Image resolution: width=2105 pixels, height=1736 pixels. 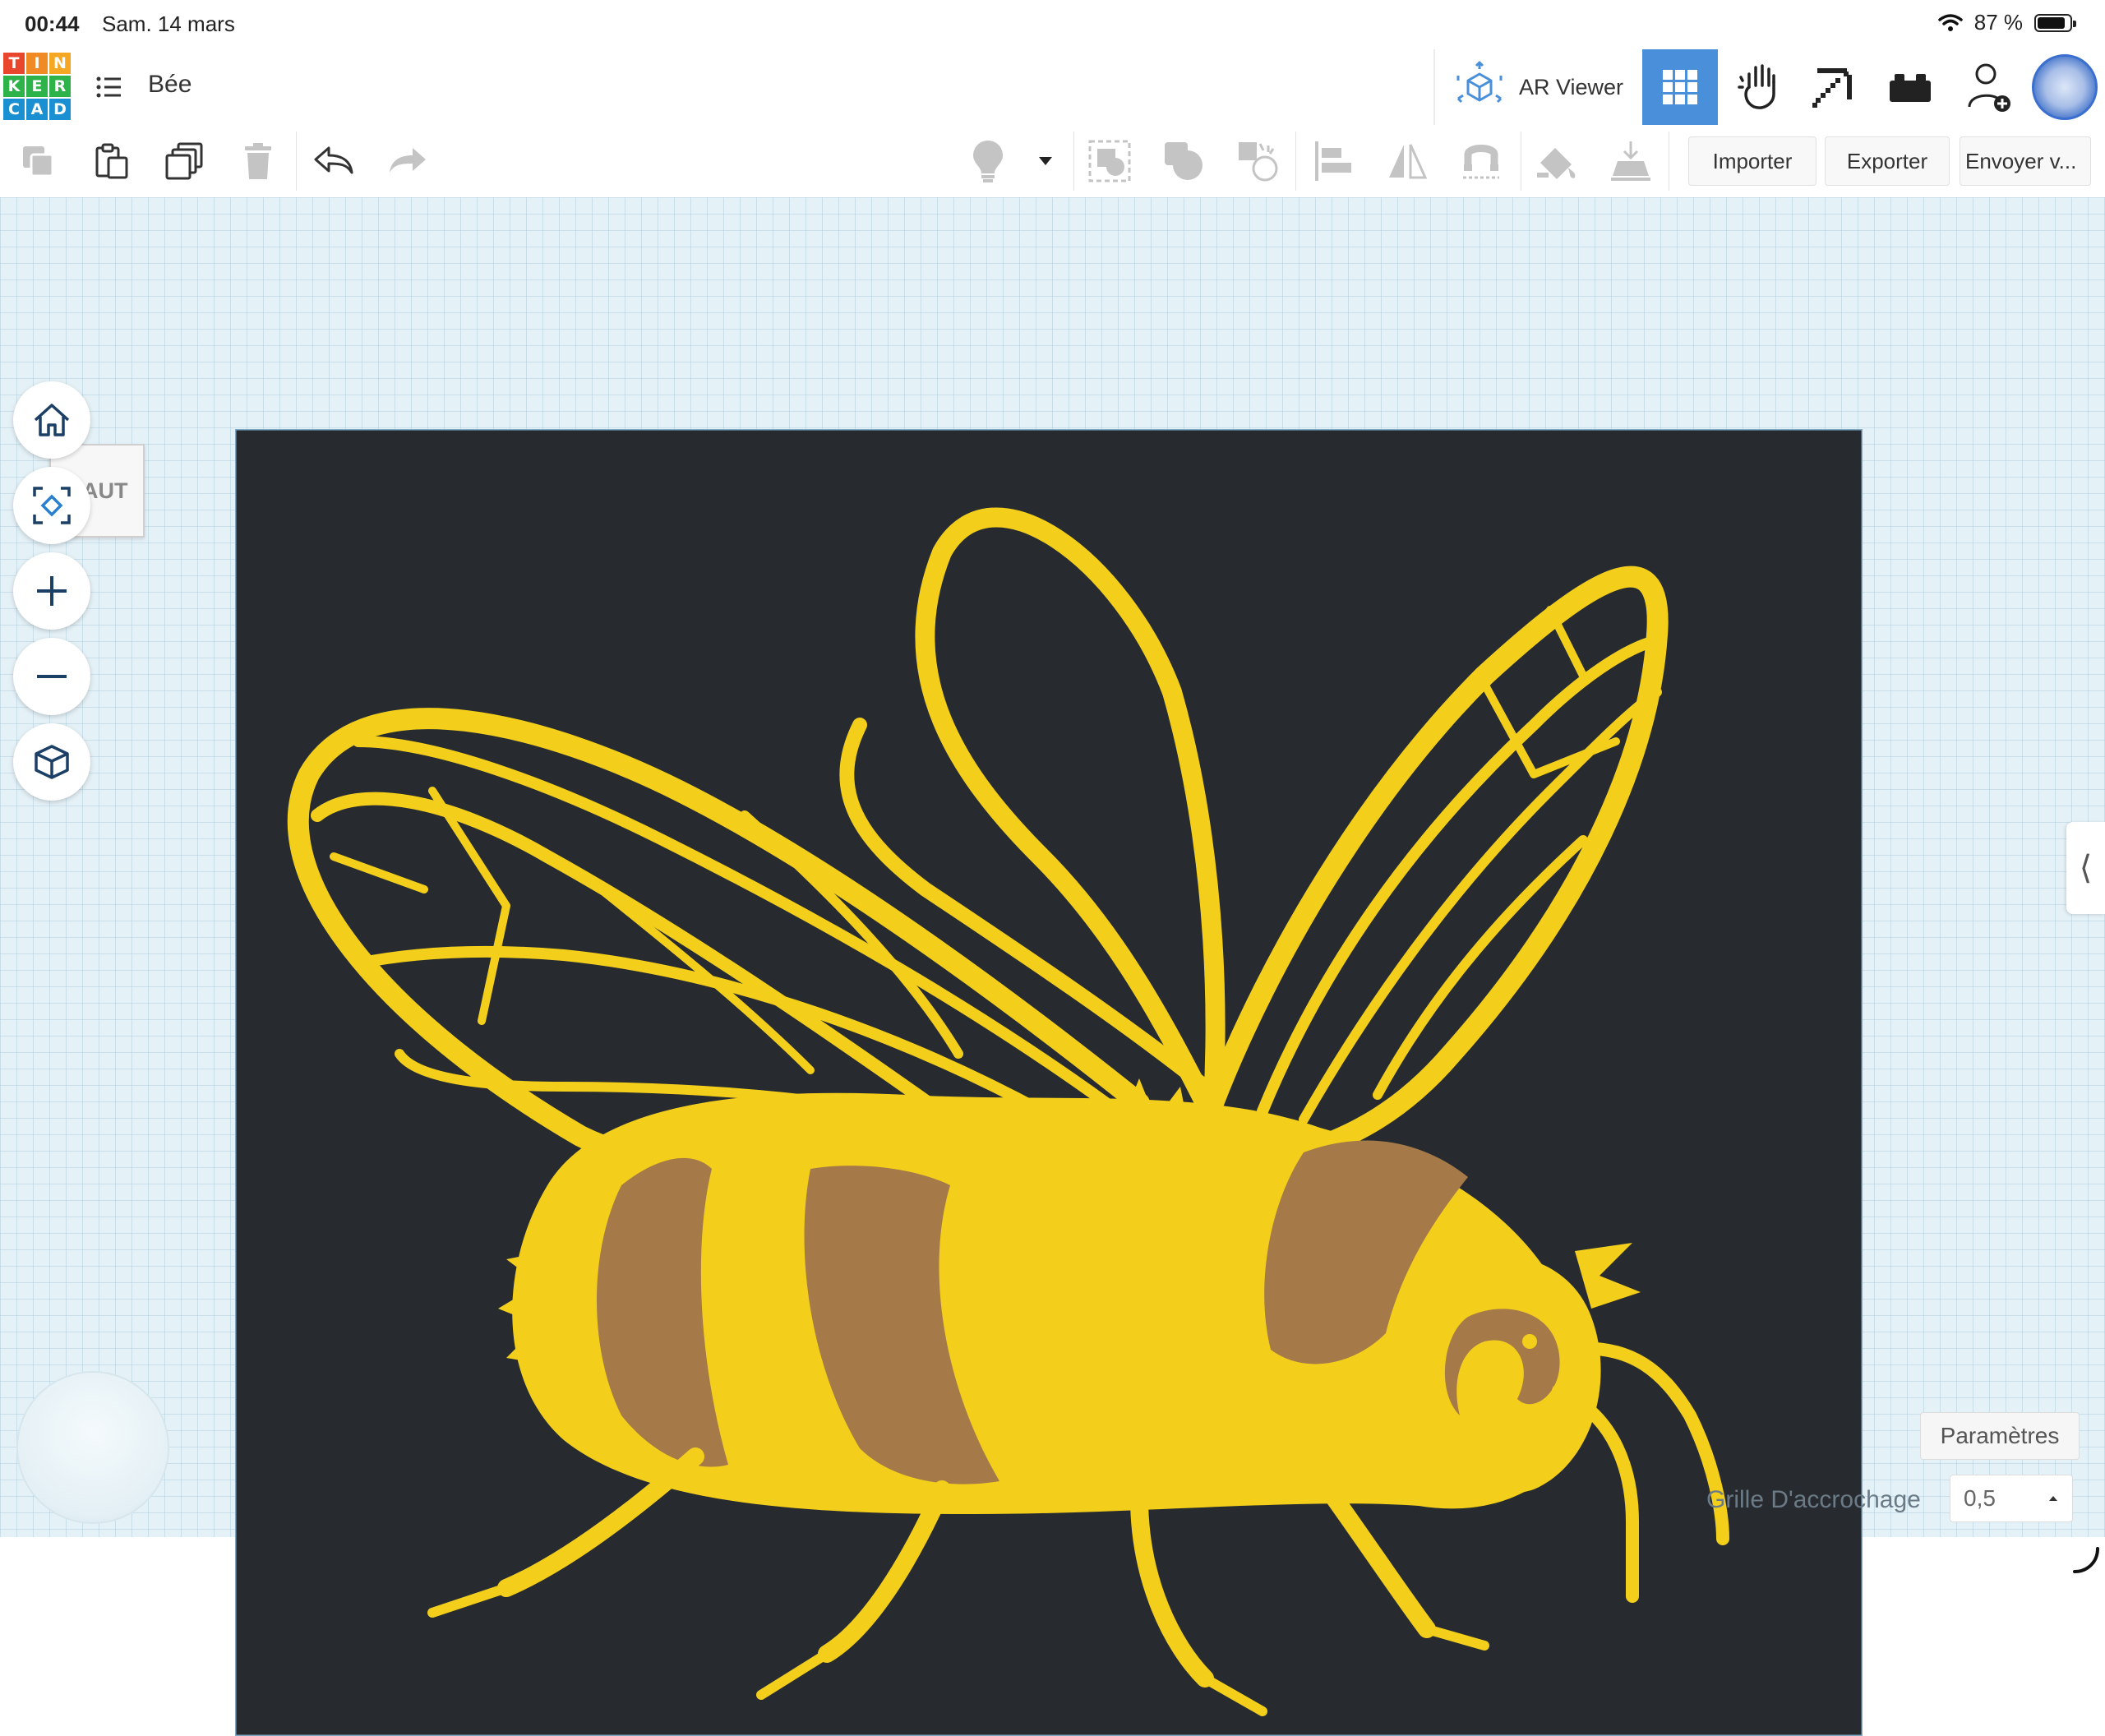 I want to click on project-title: Bée, so click(x=170, y=85).